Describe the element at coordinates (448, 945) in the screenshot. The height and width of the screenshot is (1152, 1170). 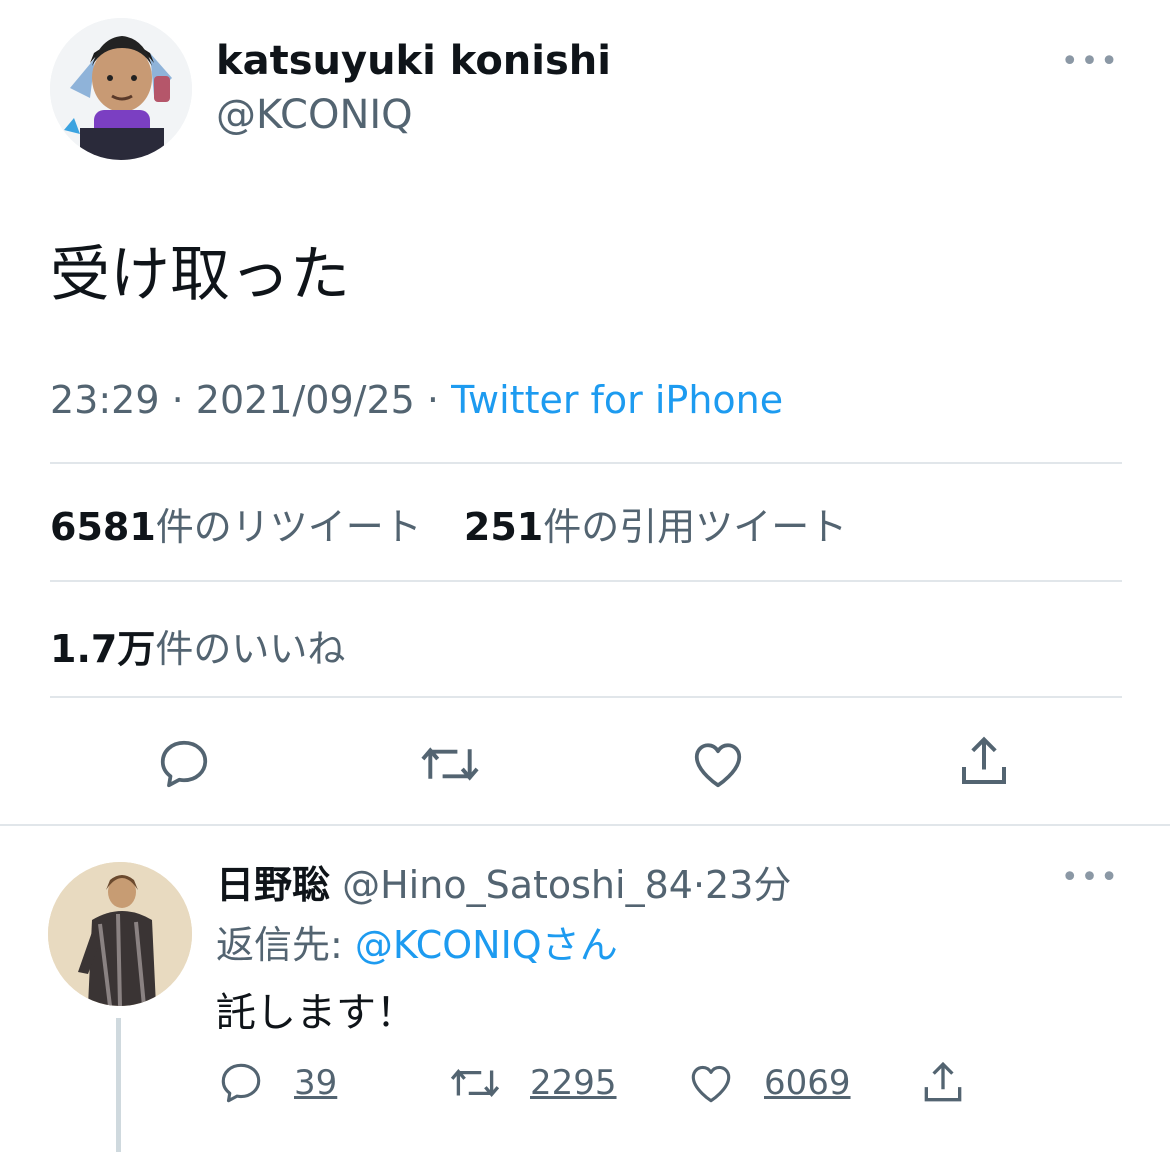
I see `replying-to-mention: @KCONIQ` at that location.